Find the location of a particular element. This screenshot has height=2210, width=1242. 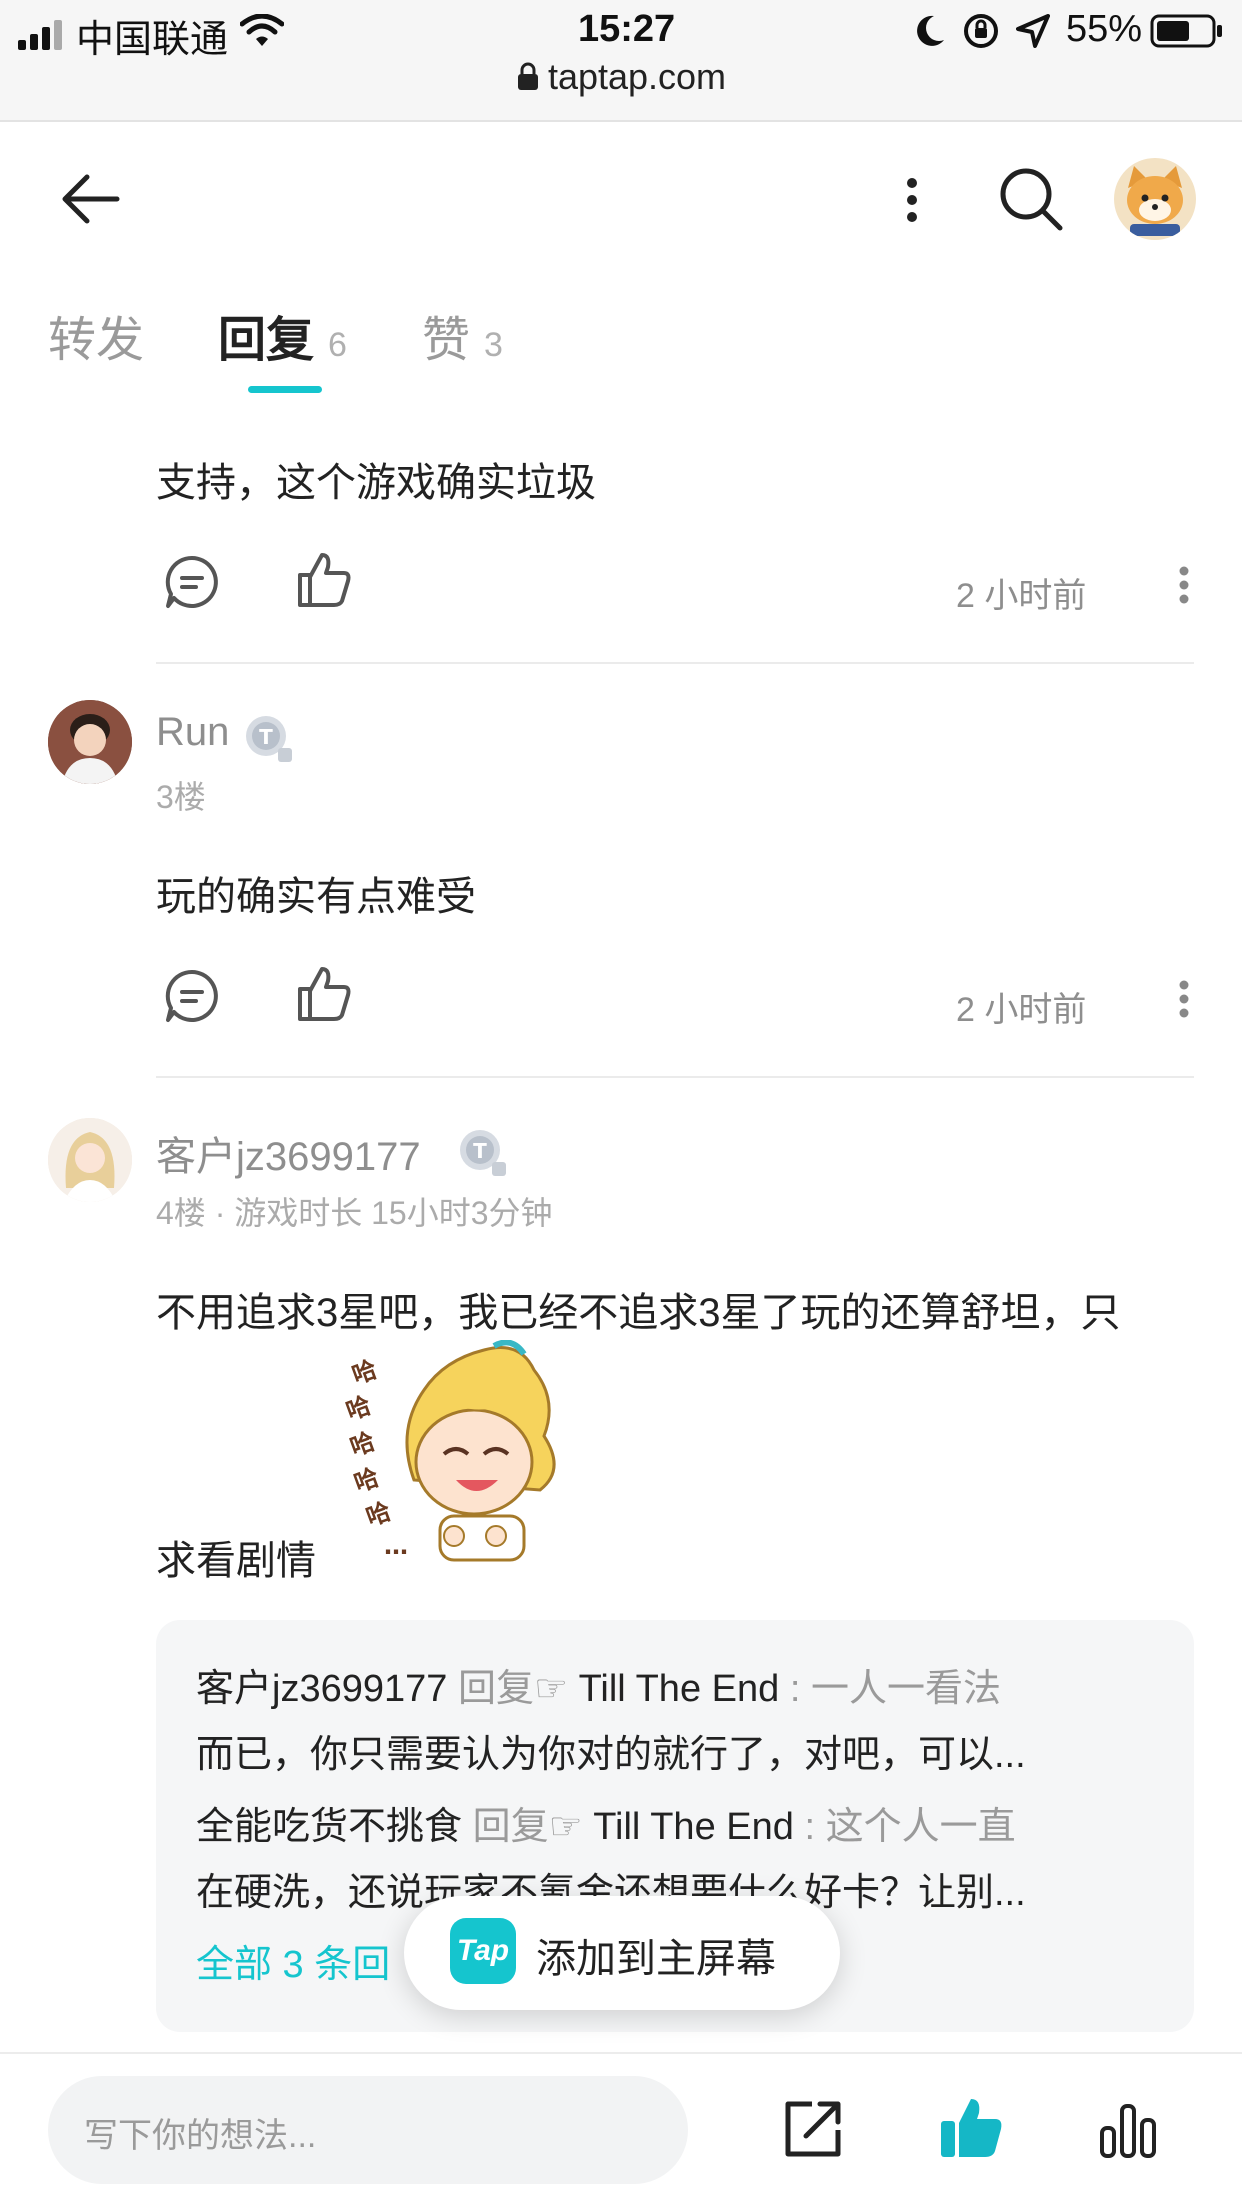

tab-likes: 赞3 is located at coordinates (462, 335).